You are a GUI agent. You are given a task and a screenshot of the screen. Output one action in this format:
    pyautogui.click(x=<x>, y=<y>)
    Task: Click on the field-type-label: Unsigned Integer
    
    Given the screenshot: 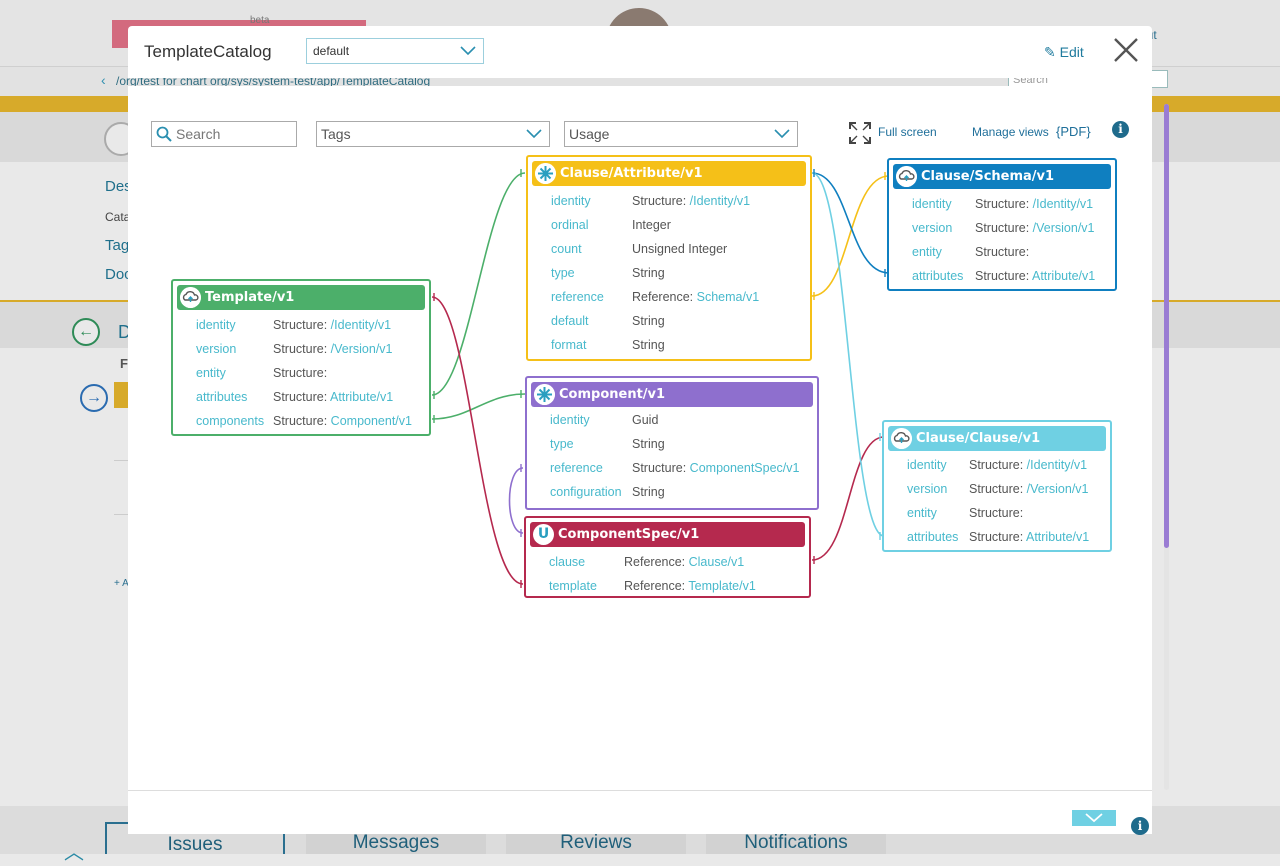 What is the action you would take?
    pyautogui.click(x=680, y=249)
    